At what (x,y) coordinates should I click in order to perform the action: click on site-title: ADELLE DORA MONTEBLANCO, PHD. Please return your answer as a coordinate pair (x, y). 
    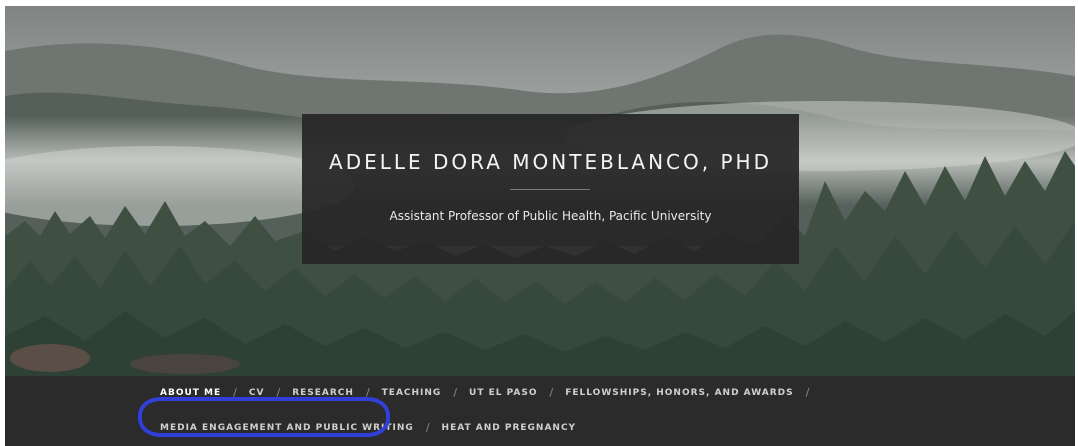
    Looking at the image, I should click on (550, 162).